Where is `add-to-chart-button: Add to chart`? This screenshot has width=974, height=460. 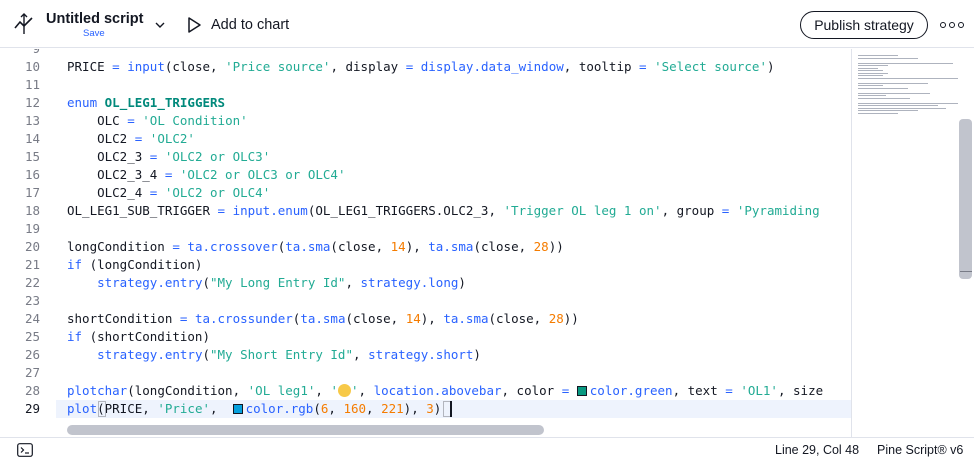
add-to-chart-button: Add to chart is located at coordinates (237, 25).